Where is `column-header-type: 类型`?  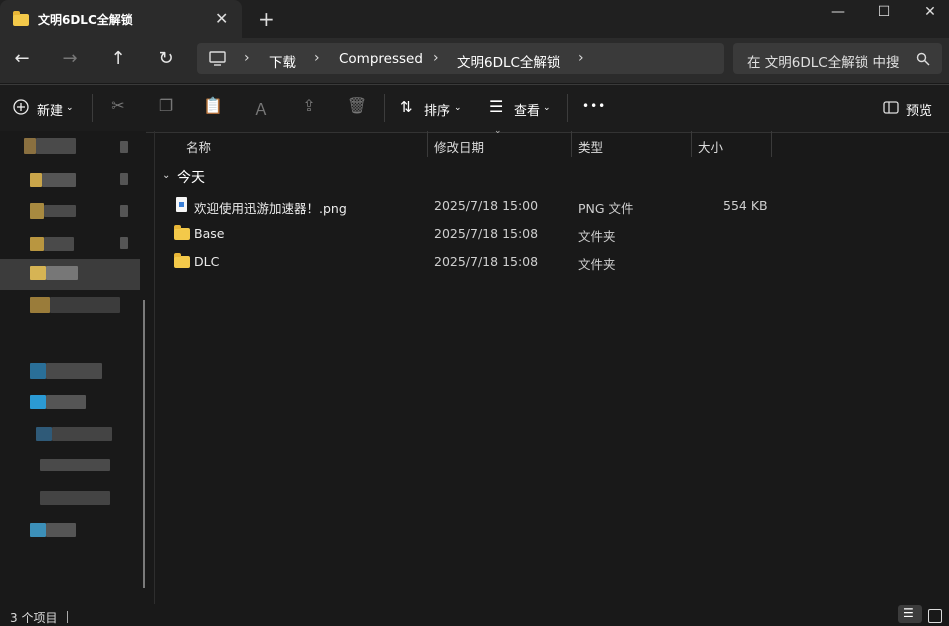
column-header-type: 类型 is located at coordinates (590, 146).